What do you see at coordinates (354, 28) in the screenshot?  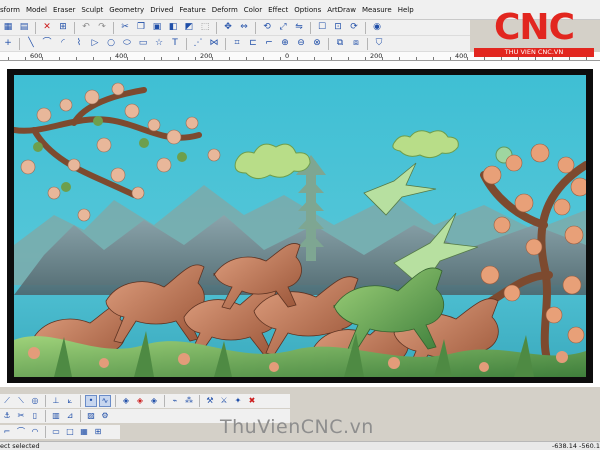 I see `reset-icon: ⟳` at bounding box center [354, 28].